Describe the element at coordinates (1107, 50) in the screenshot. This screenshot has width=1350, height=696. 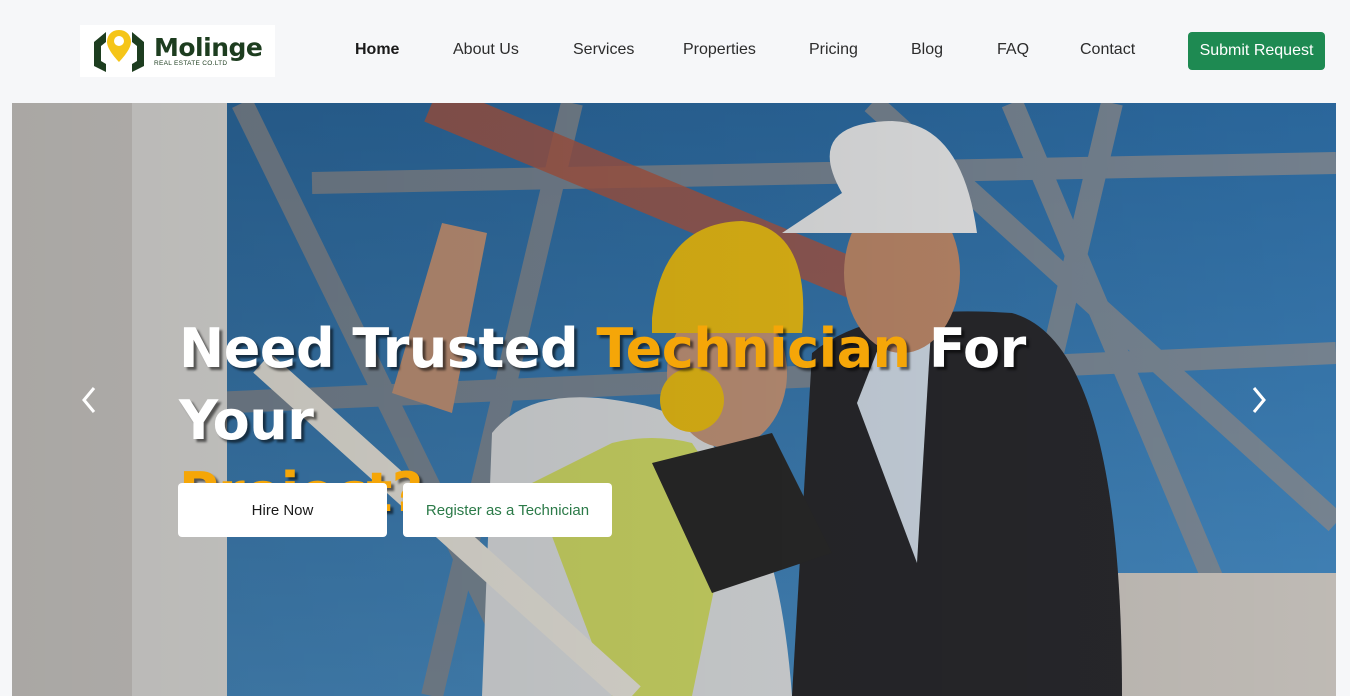
I see `nav-item-contact: Contact` at that location.